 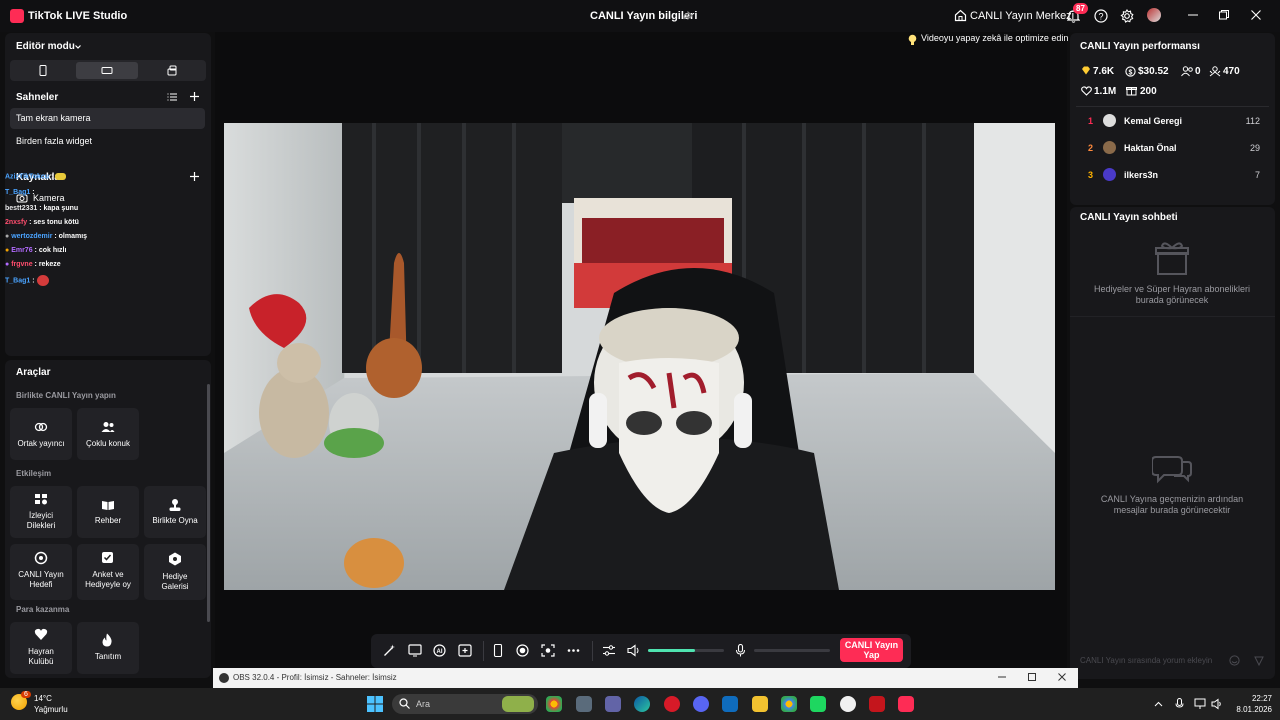 What do you see at coordinates (33, 264) in the screenshot?
I see `chat-overlay-line: ● frgvne : rekeze` at bounding box center [33, 264].